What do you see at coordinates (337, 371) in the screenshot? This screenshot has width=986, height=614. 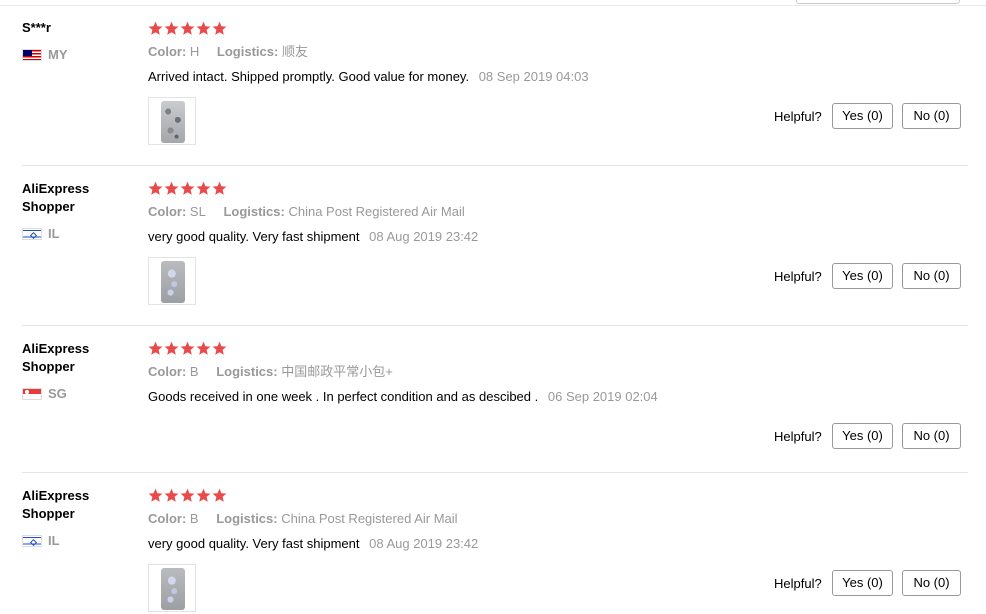 I see `logistics-value: 中国邮政平常小包+` at bounding box center [337, 371].